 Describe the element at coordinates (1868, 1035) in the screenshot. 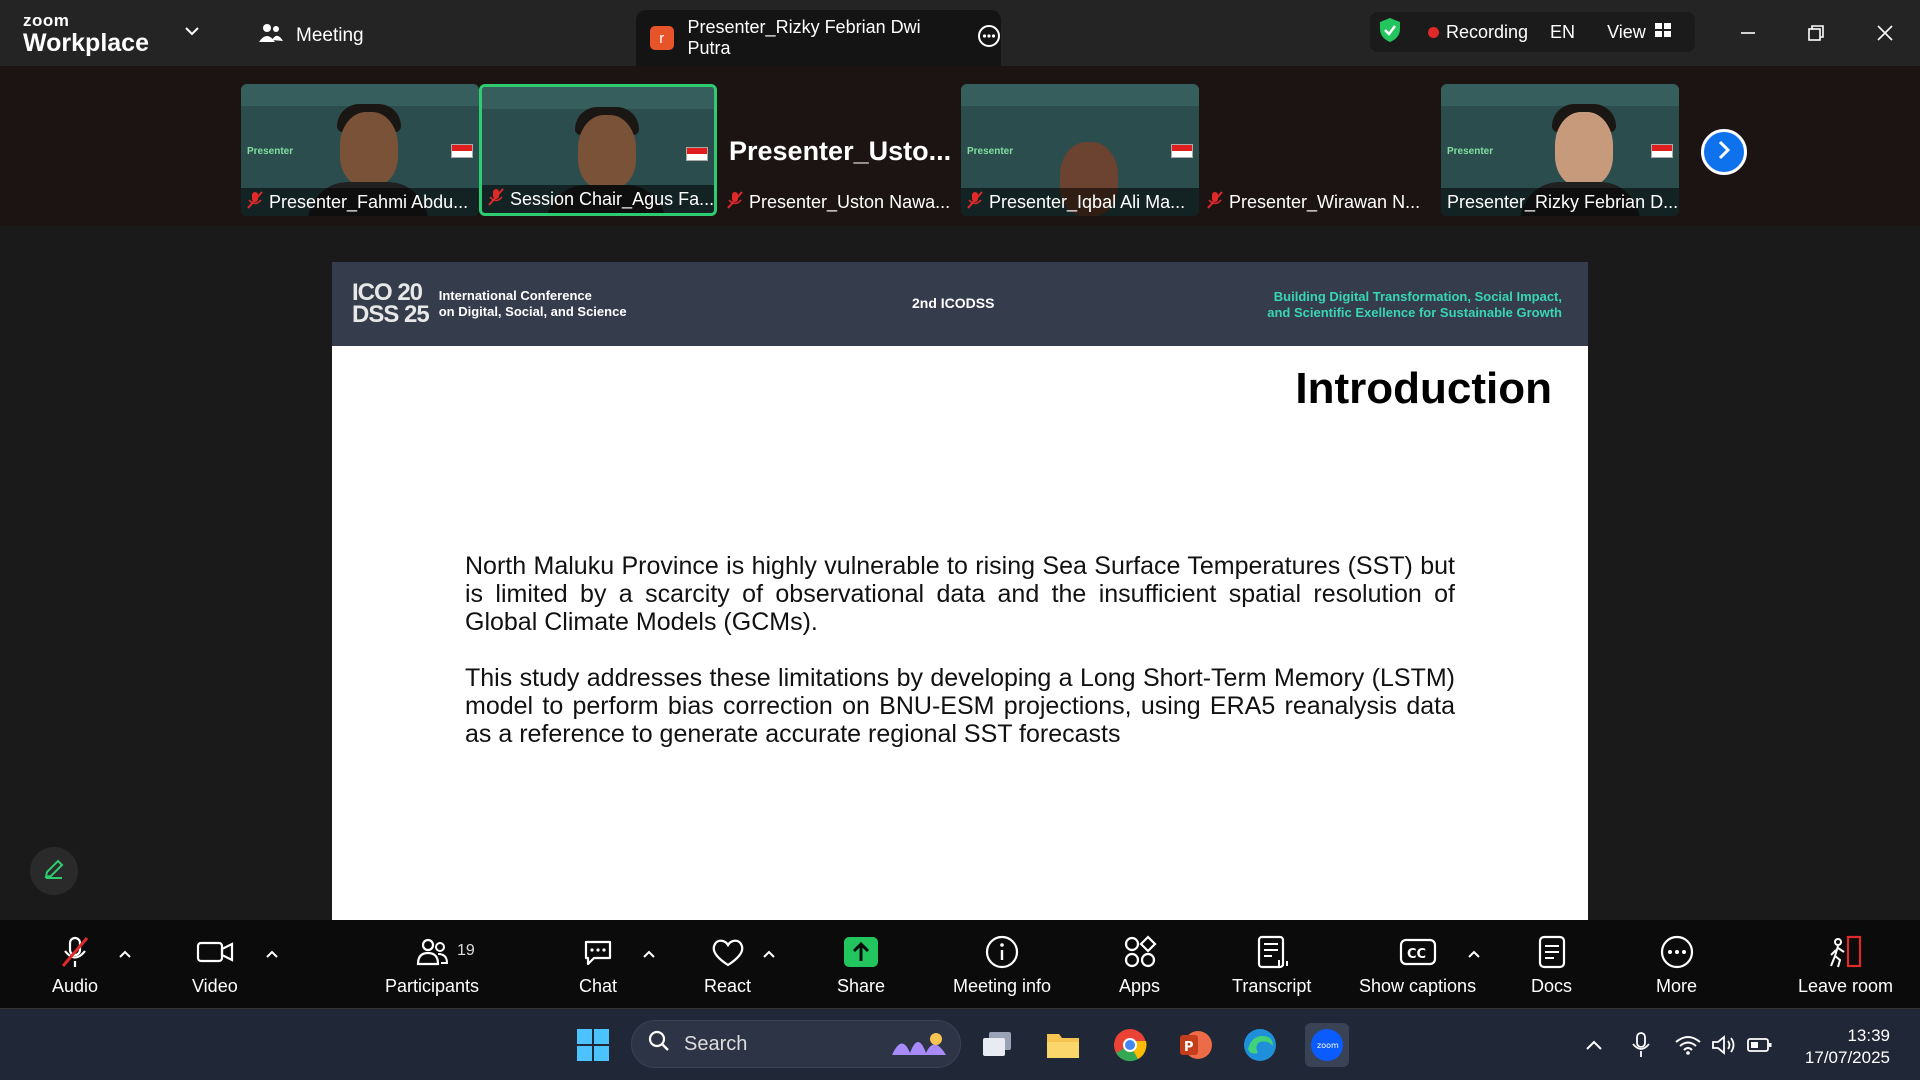

I see `clock-time: 13:39` at that location.